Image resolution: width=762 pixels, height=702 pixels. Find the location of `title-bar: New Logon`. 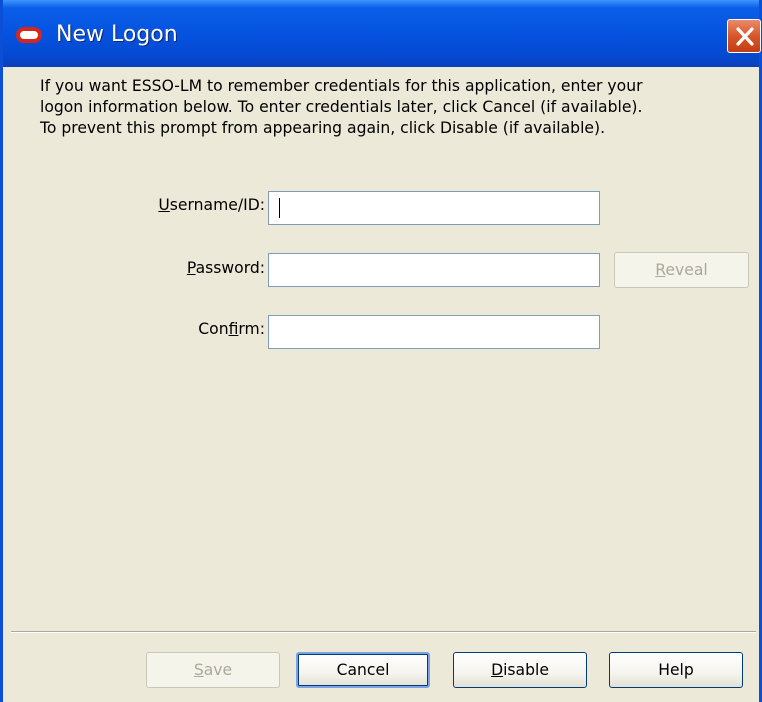

title-bar: New Logon is located at coordinates (382, 33).